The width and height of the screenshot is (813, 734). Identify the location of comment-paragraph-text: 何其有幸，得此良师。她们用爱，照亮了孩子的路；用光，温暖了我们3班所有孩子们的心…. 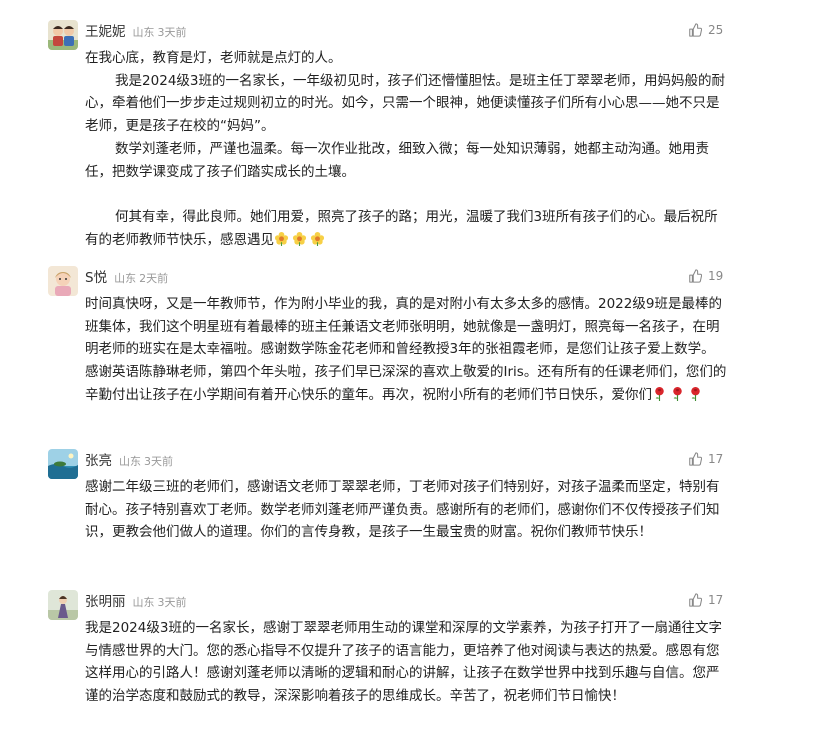
(401, 228).